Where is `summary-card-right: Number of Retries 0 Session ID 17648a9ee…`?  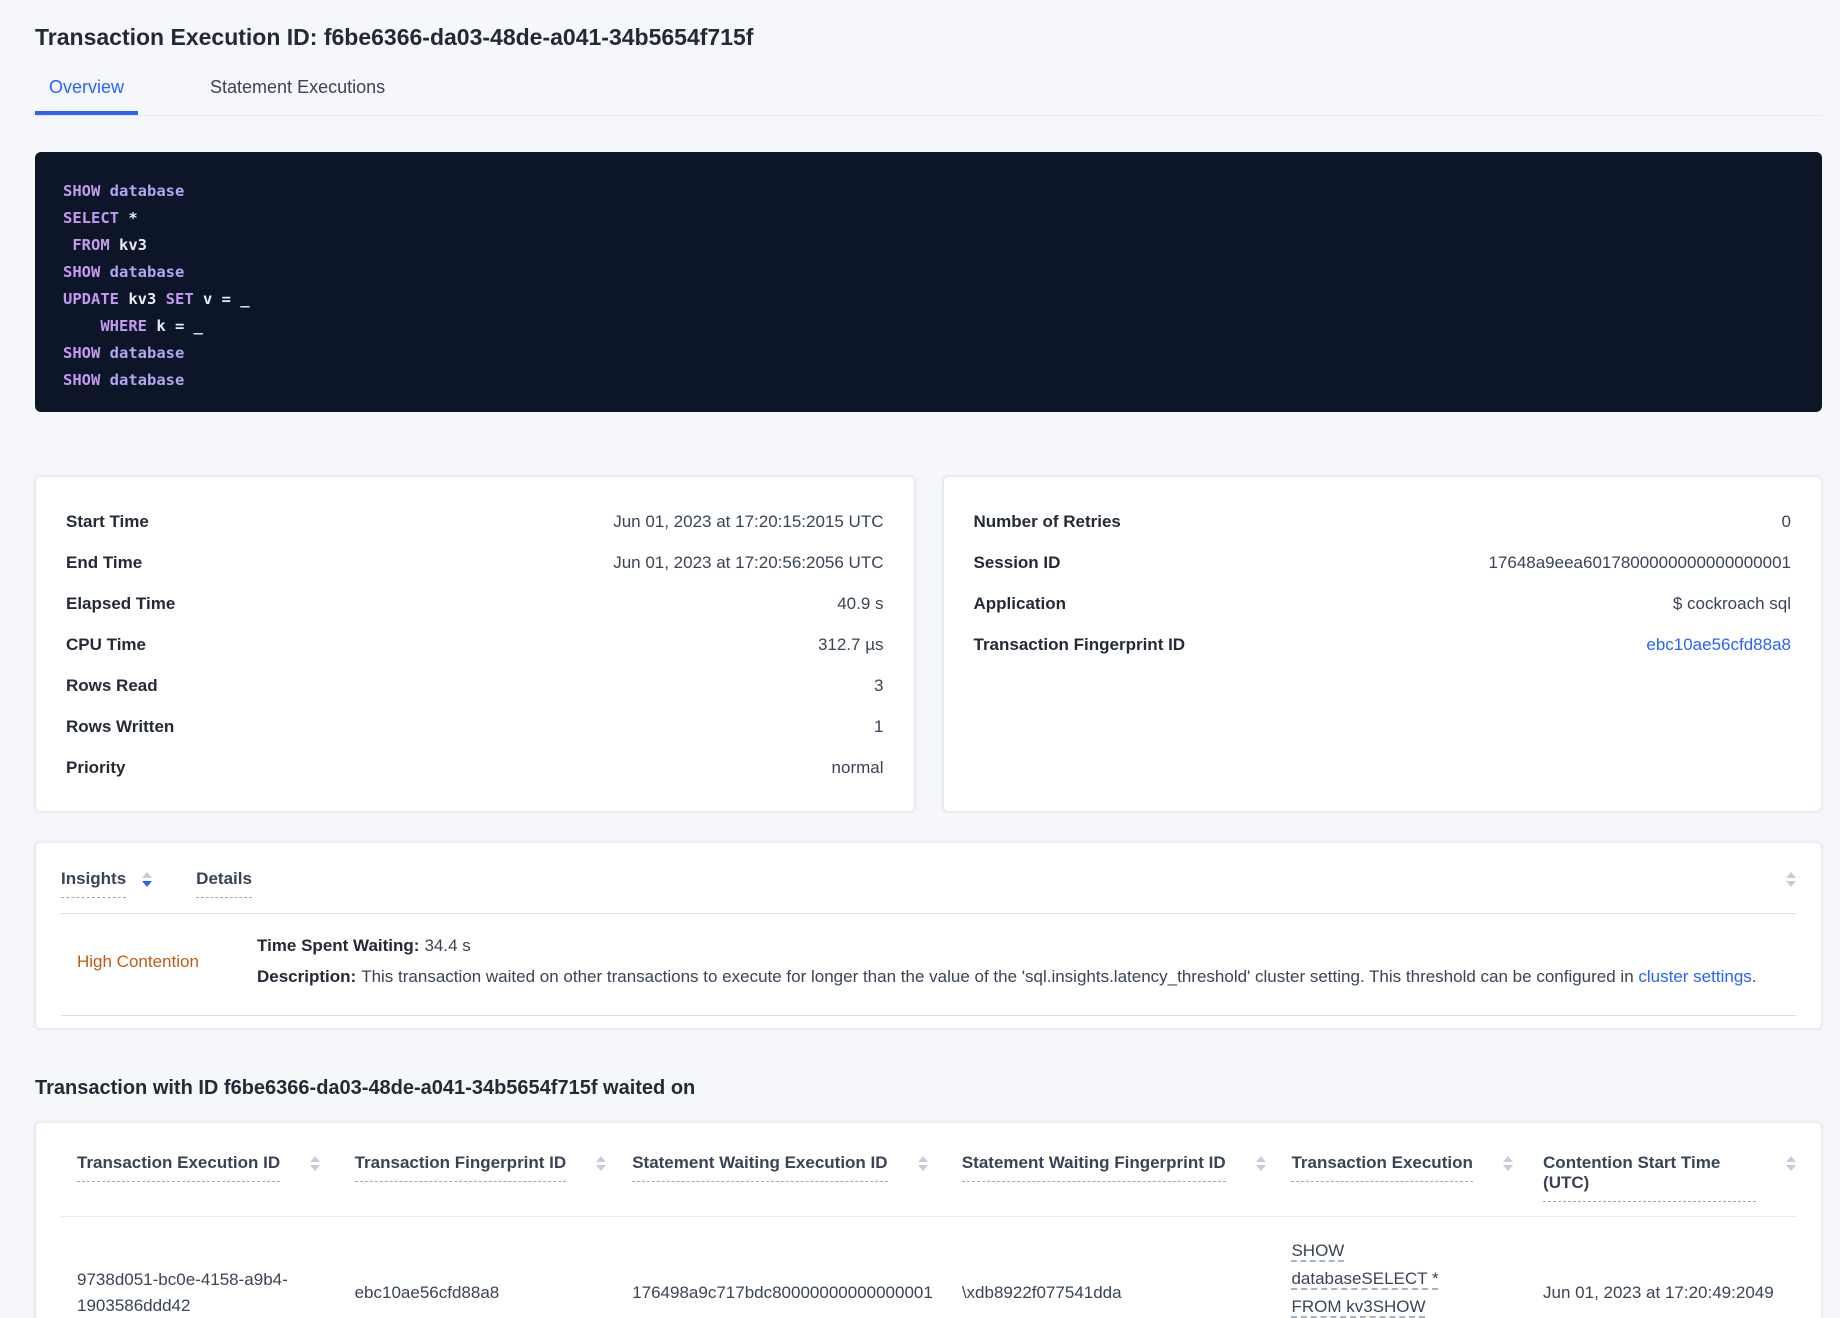 summary-card-right: Number of Retries 0 Session ID 17648a9ee… is located at coordinates (1382, 644).